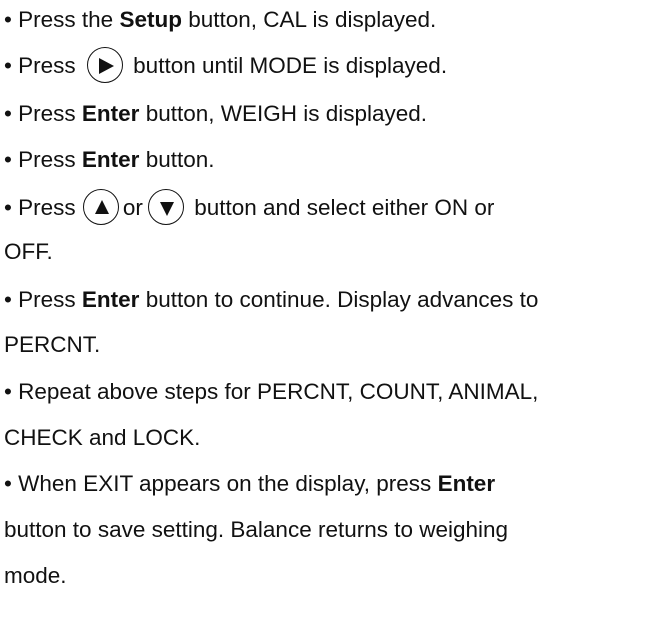 This screenshot has height=632, width=655. What do you see at coordinates (329, 438) in the screenshot?
I see `step-repeat-continued: CHECK and LOCK.` at bounding box center [329, 438].